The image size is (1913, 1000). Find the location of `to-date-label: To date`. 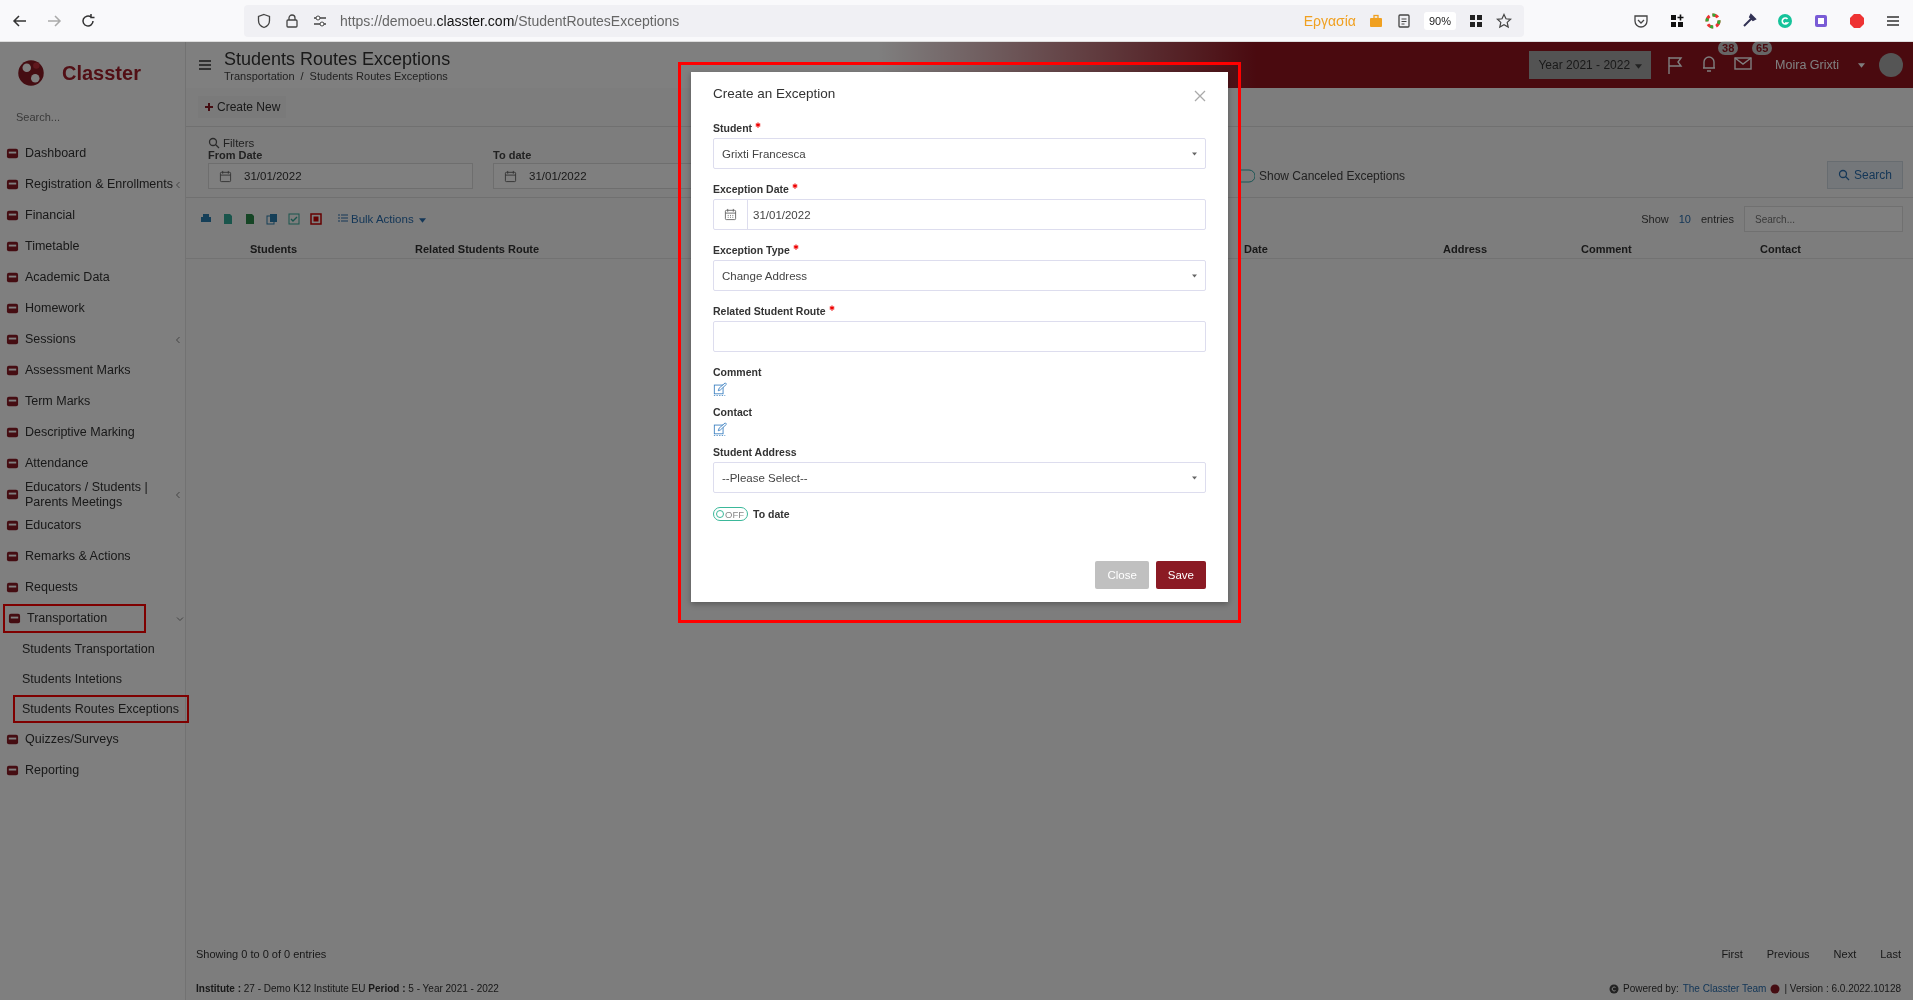

to-date-label: To date is located at coordinates (512, 155).